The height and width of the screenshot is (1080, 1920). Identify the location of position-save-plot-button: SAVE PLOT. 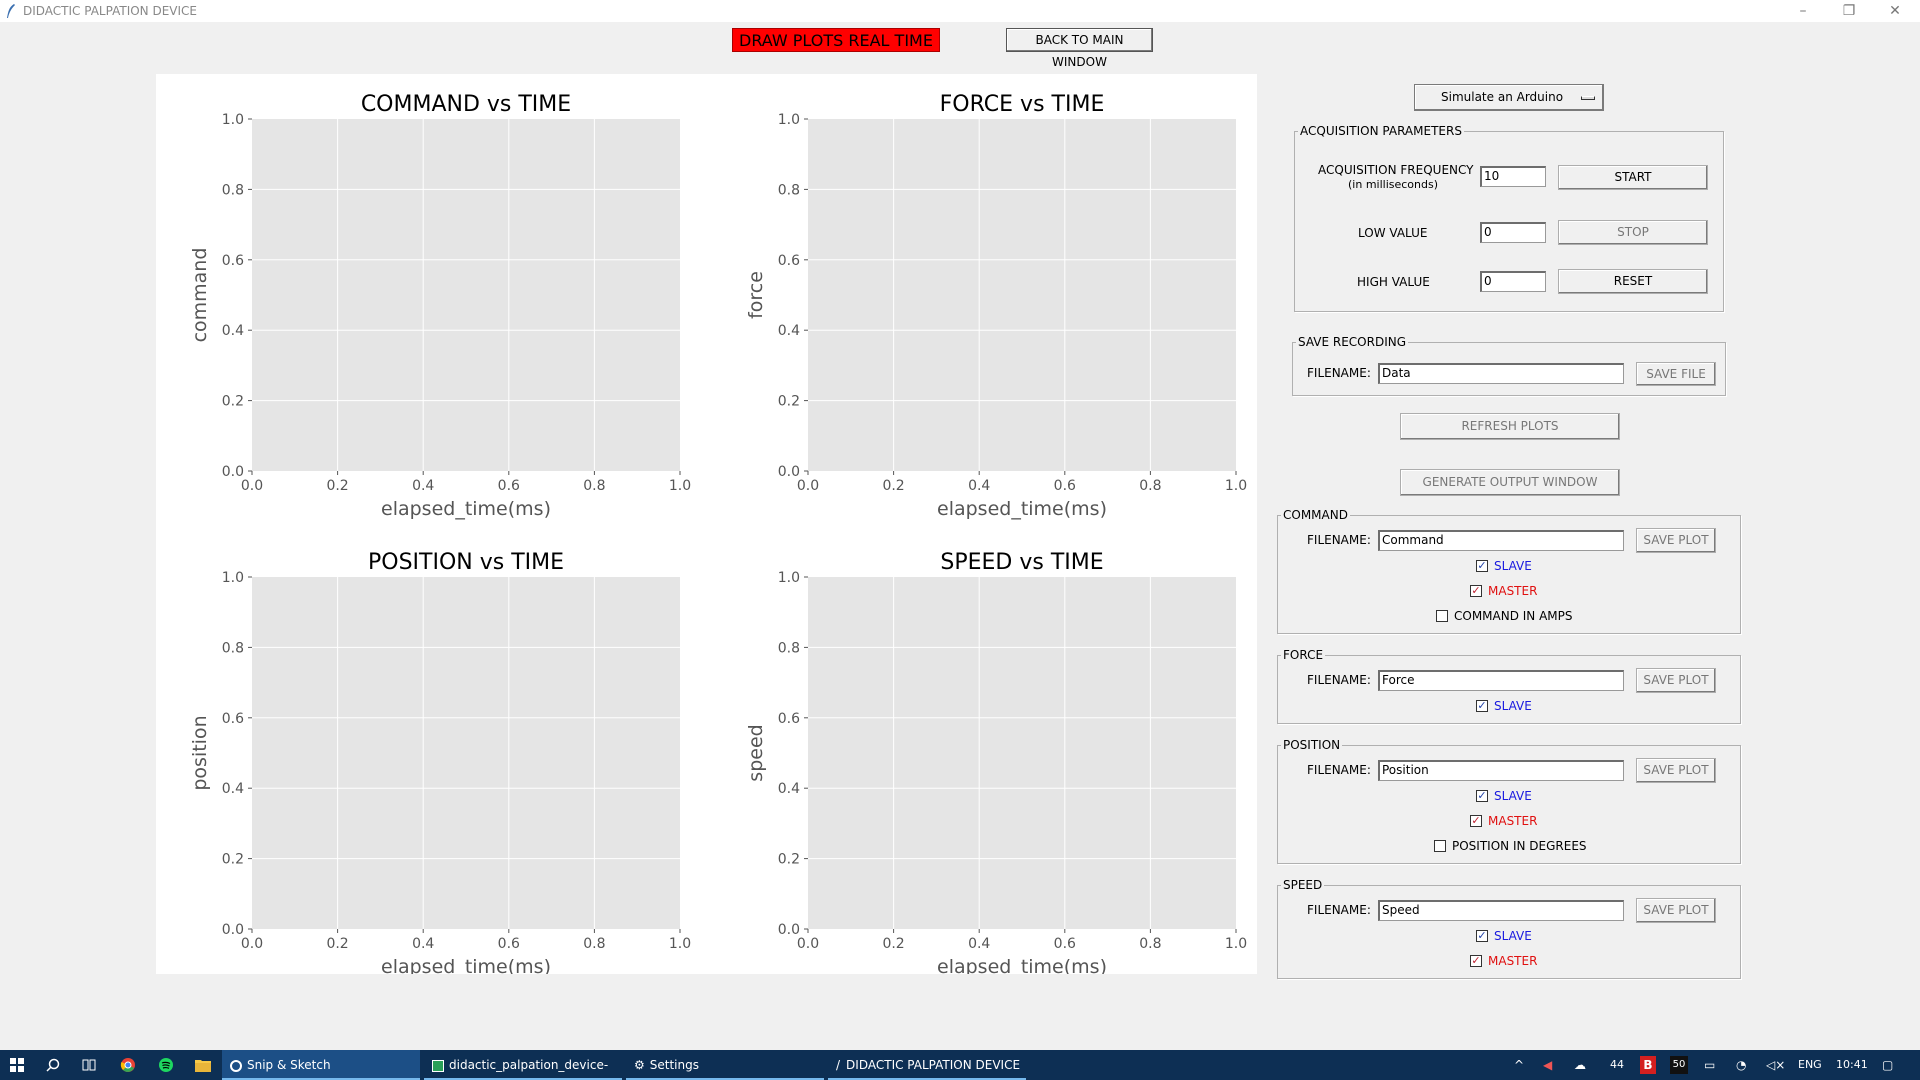
(1676, 770).